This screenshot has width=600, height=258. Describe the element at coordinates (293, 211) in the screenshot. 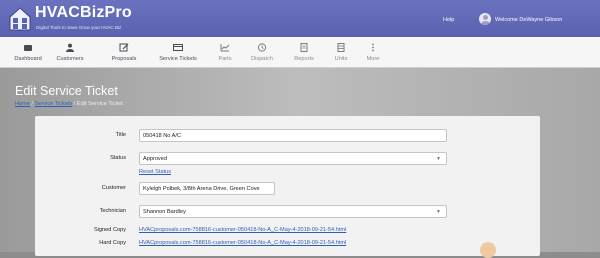

I see `technician-select: Shannon Bardley ▼` at that location.